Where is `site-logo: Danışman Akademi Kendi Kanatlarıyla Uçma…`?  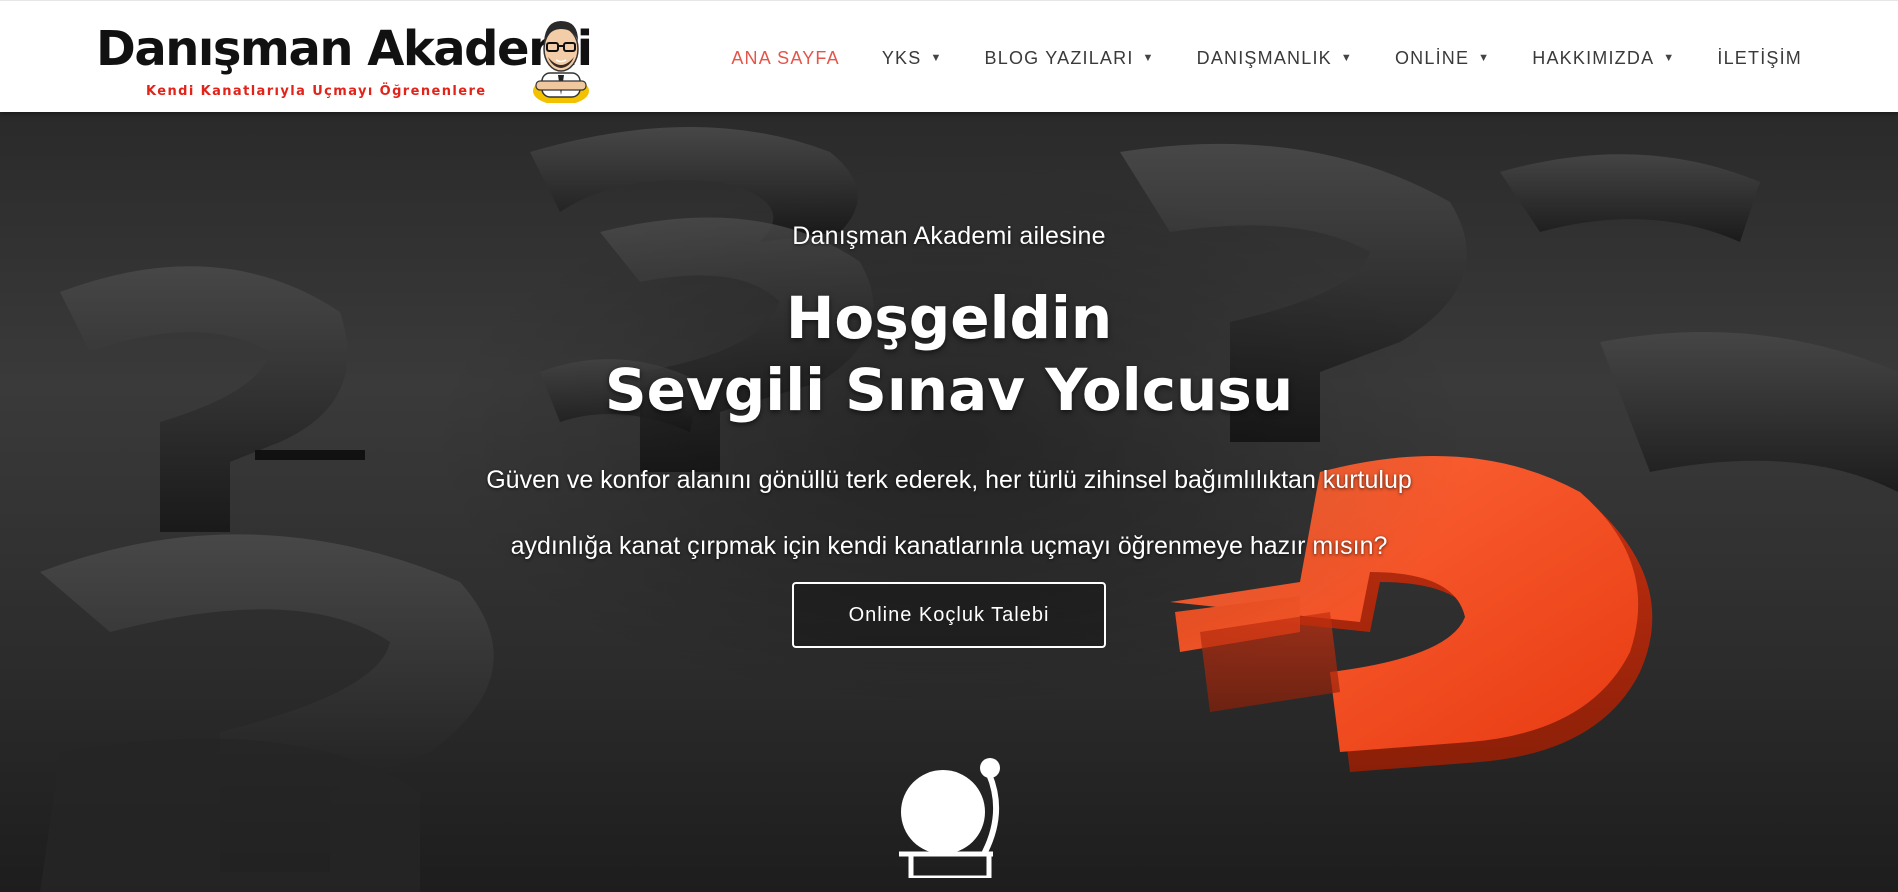 site-logo: Danışman Akademi Kendi Kanatlarıyla Uçma… is located at coordinates (342, 58).